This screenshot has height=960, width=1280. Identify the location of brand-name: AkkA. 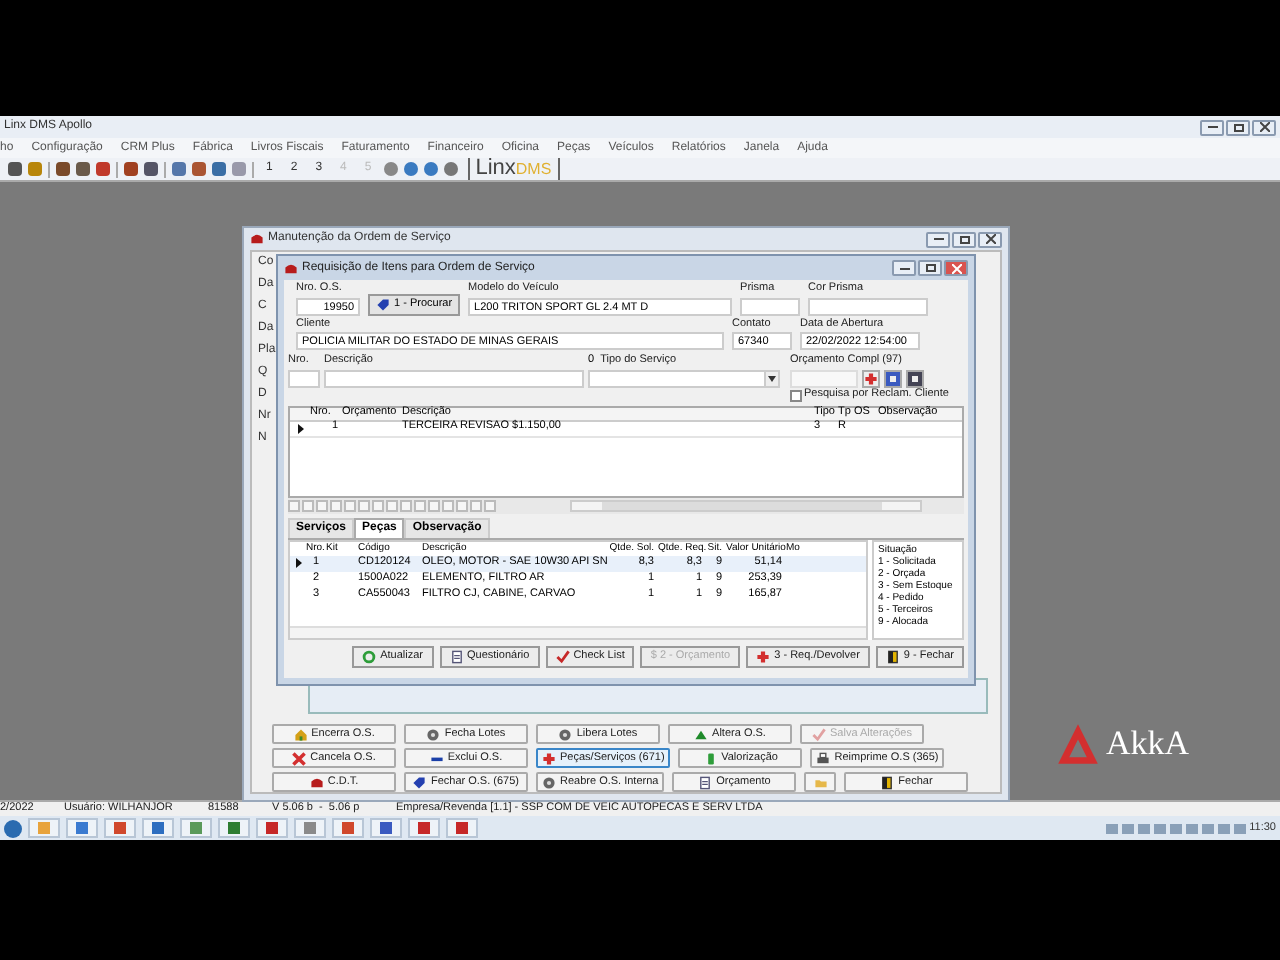
(1148, 744).